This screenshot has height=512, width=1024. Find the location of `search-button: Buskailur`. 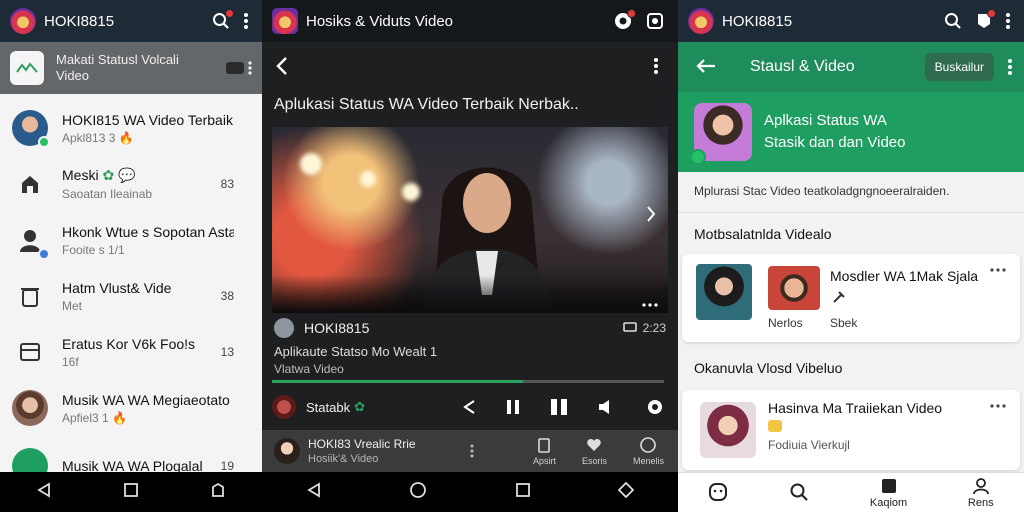

search-button: Buskailur is located at coordinates (959, 67).